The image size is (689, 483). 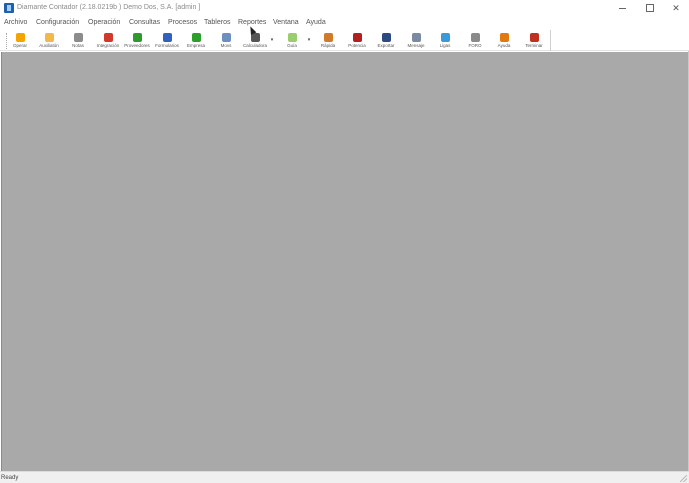 What do you see at coordinates (622, 8) in the screenshot?
I see `minimize-button` at bounding box center [622, 8].